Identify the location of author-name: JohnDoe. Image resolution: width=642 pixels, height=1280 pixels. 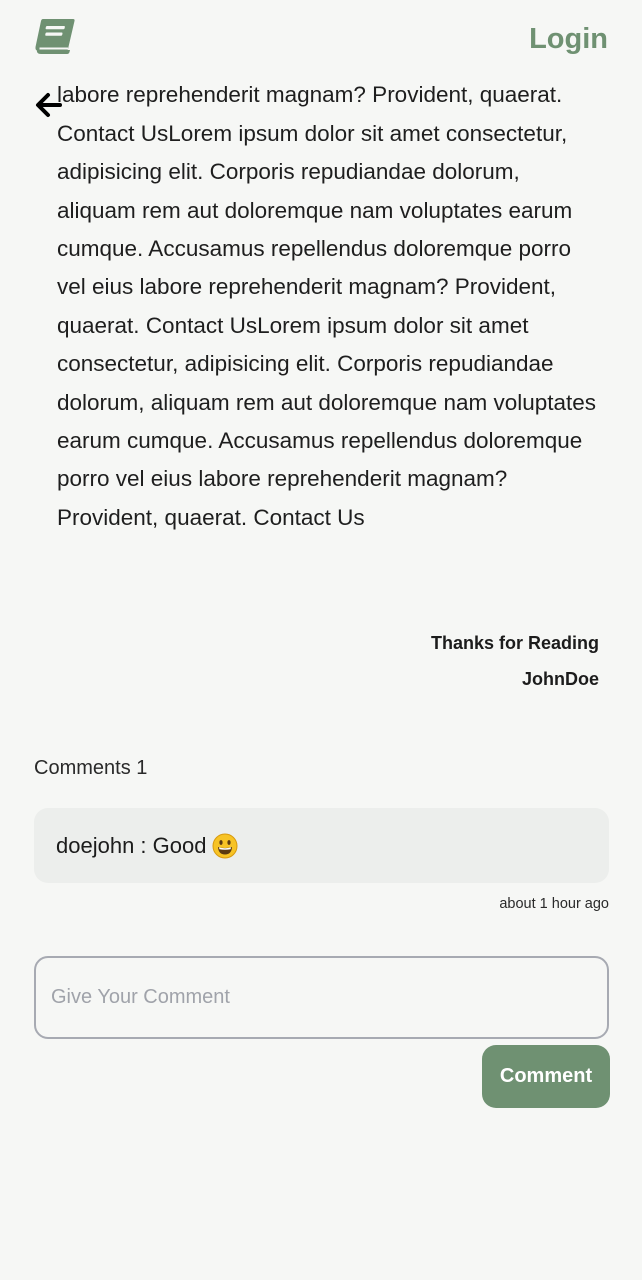
(560, 679).